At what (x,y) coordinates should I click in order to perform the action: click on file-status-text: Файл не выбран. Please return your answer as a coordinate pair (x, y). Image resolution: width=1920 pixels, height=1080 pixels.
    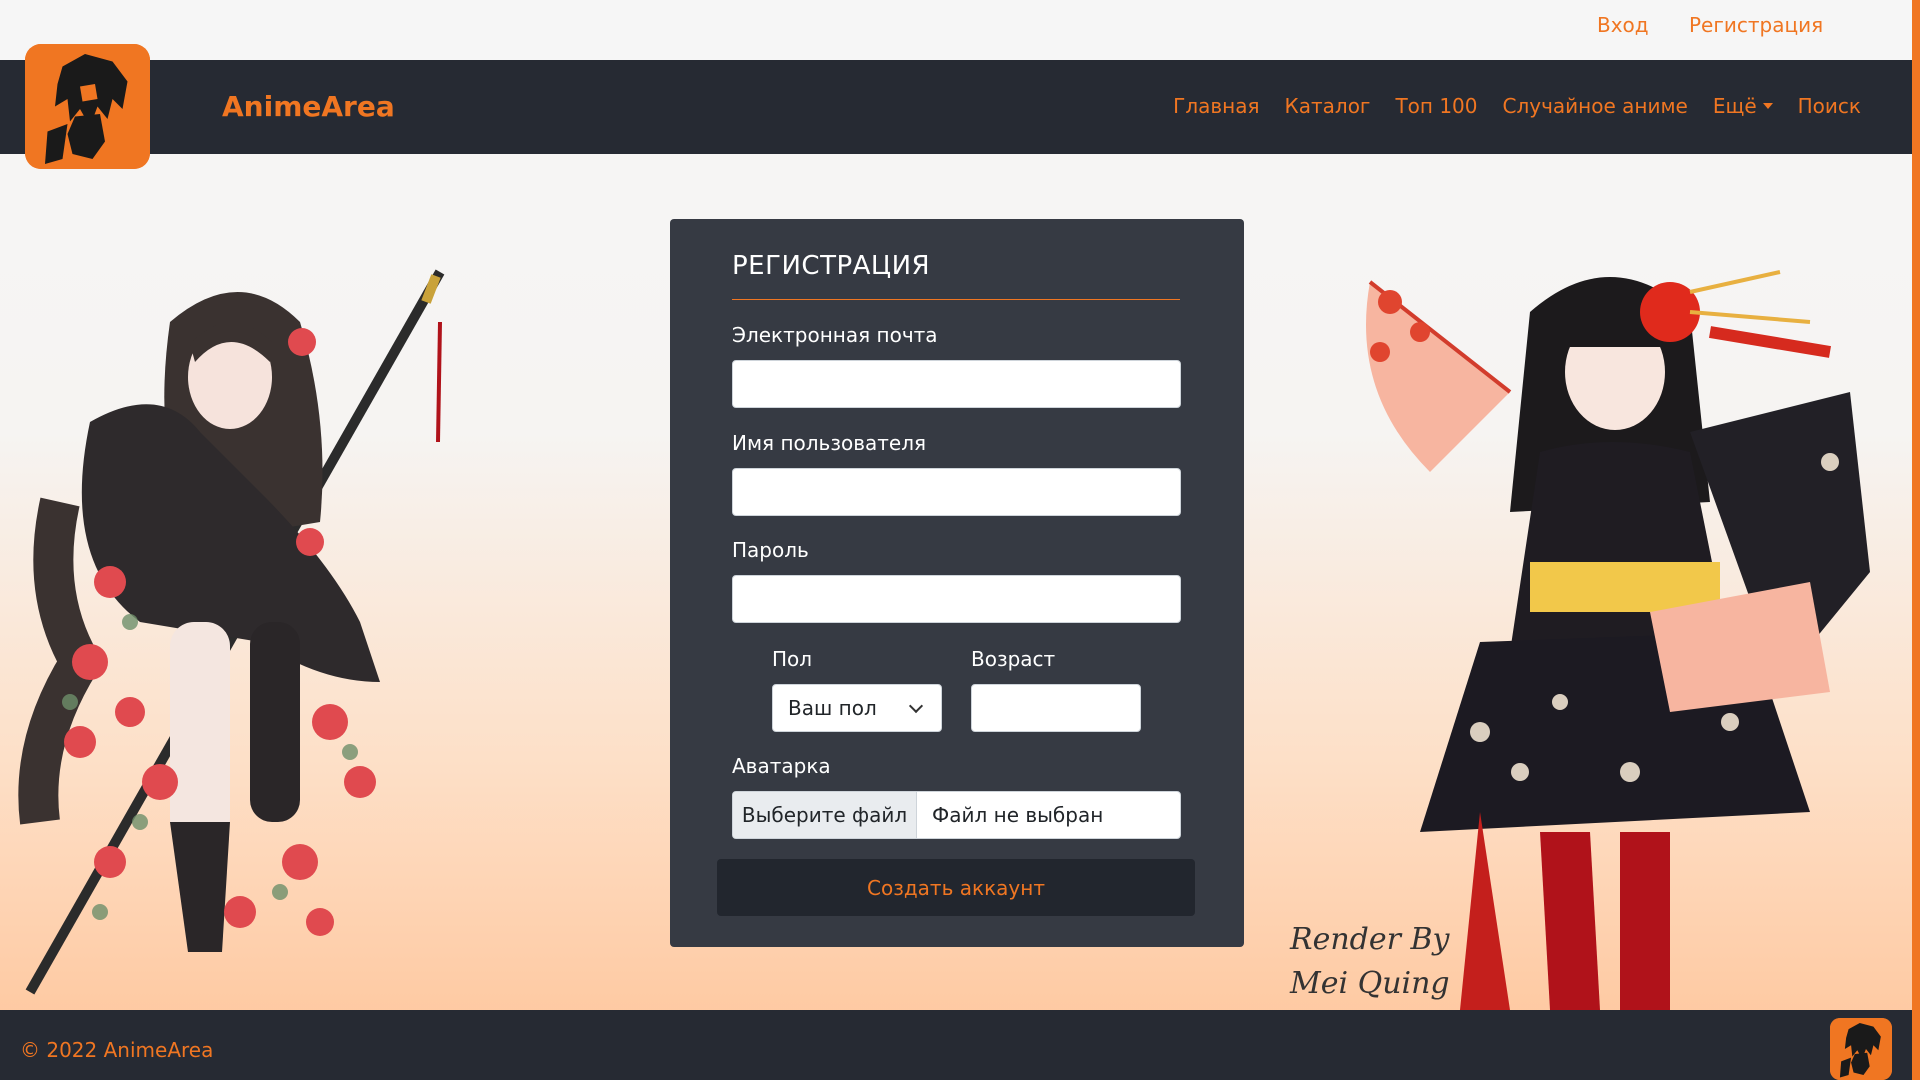
    Looking at the image, I should click on (1018, 815).